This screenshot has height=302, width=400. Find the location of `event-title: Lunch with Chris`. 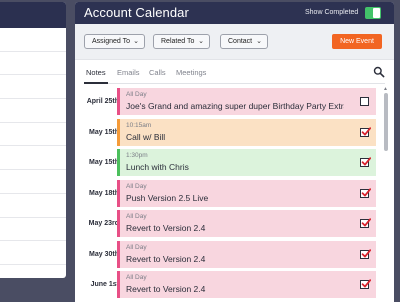

event-title: Lunch with Chris is located at coordinates (157, 167).